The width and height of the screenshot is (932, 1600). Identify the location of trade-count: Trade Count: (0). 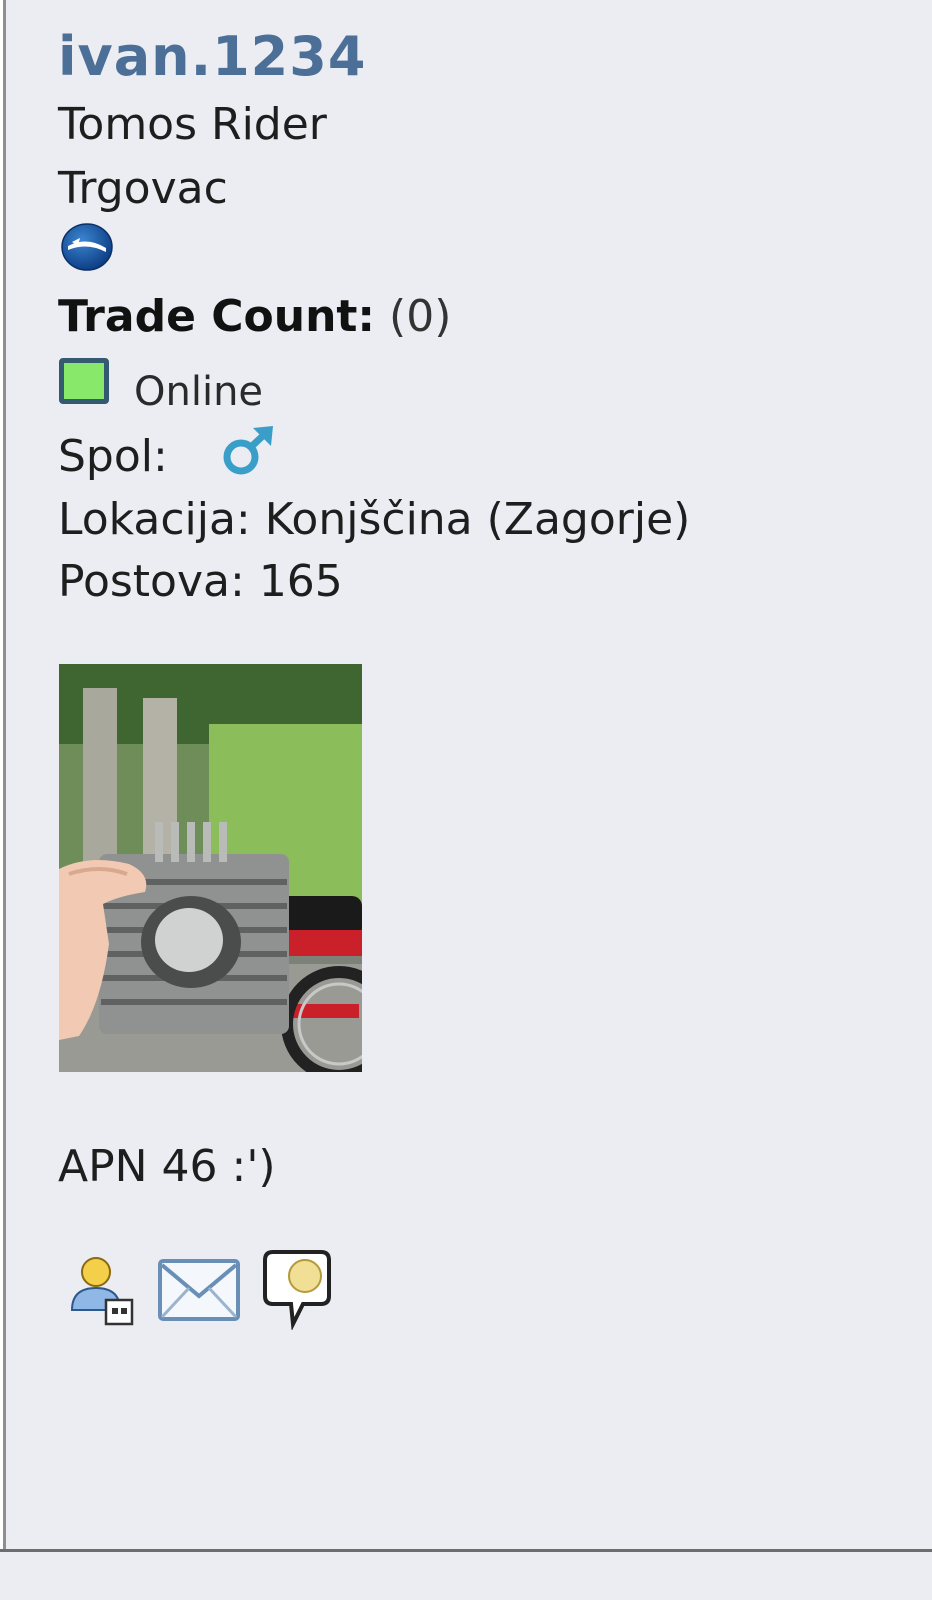
(254, 317).